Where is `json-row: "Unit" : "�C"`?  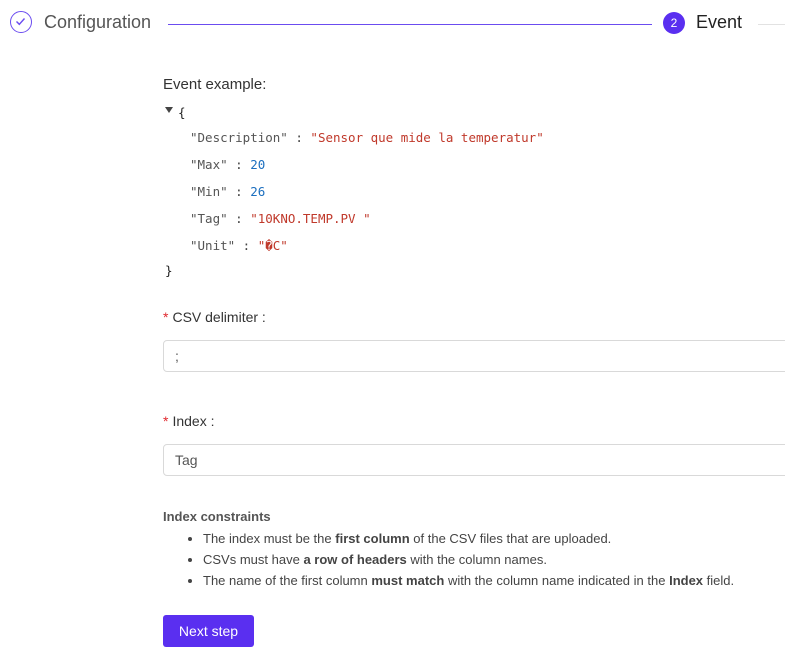 json-row: "Unit" : "�C" is located at coordinates (239, 245).